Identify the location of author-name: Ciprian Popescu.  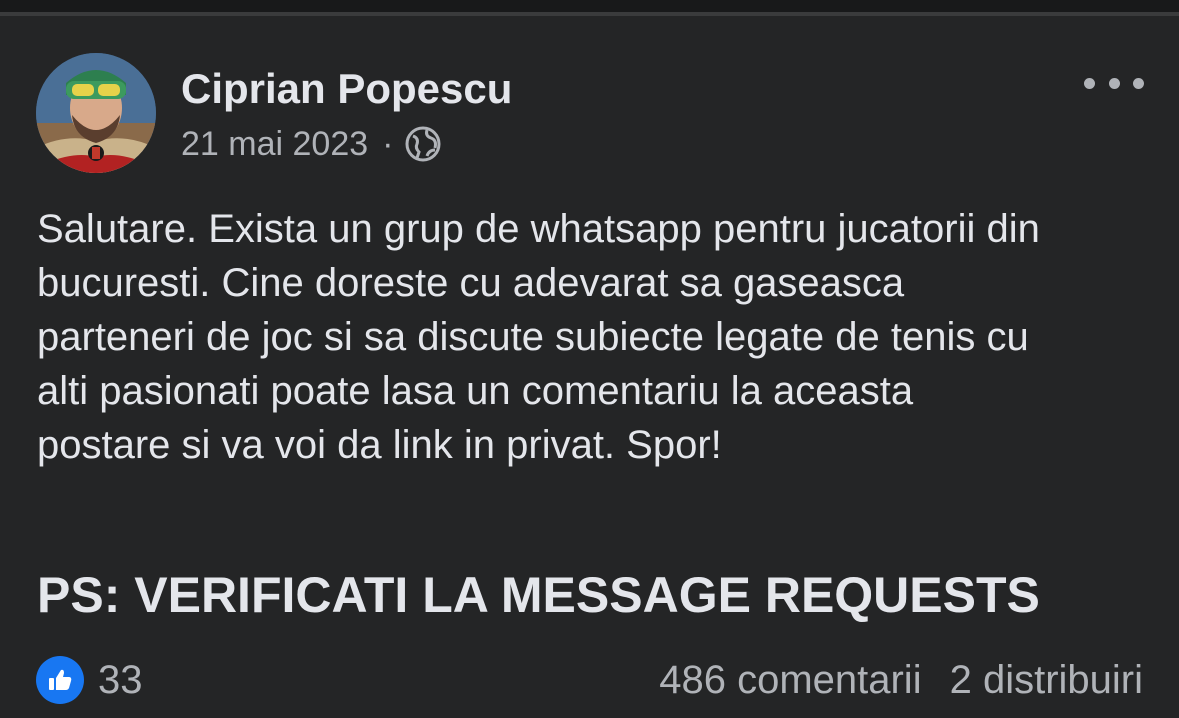
(346, 89).